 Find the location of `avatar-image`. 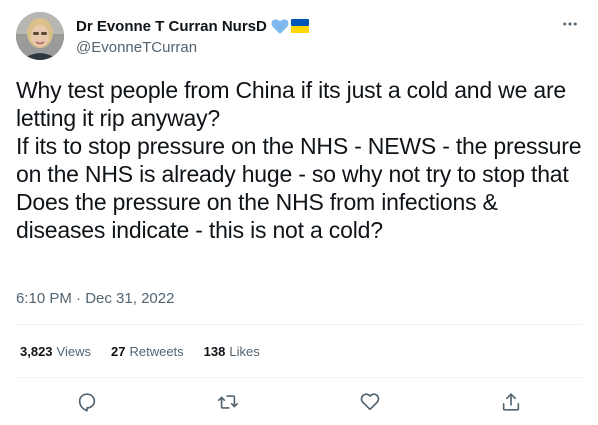

avatar-image is located at coordinates (40, 36).